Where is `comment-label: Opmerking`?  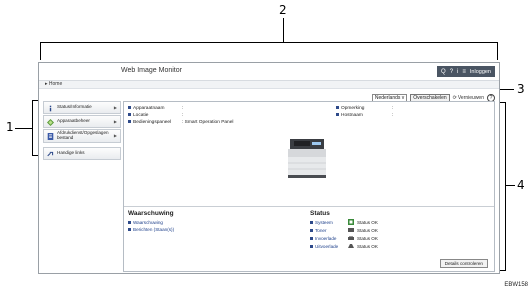
comment-label: Opmerking is located at coordinates (350, 108).